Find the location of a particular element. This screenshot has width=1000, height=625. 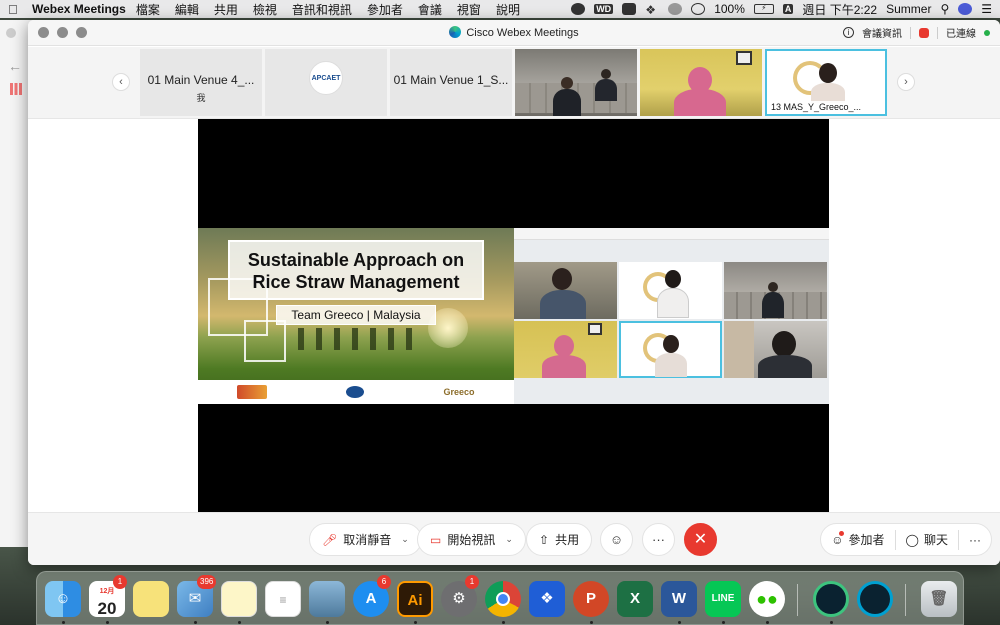

person-icon: ☺ is located at coordinates (838, 538).